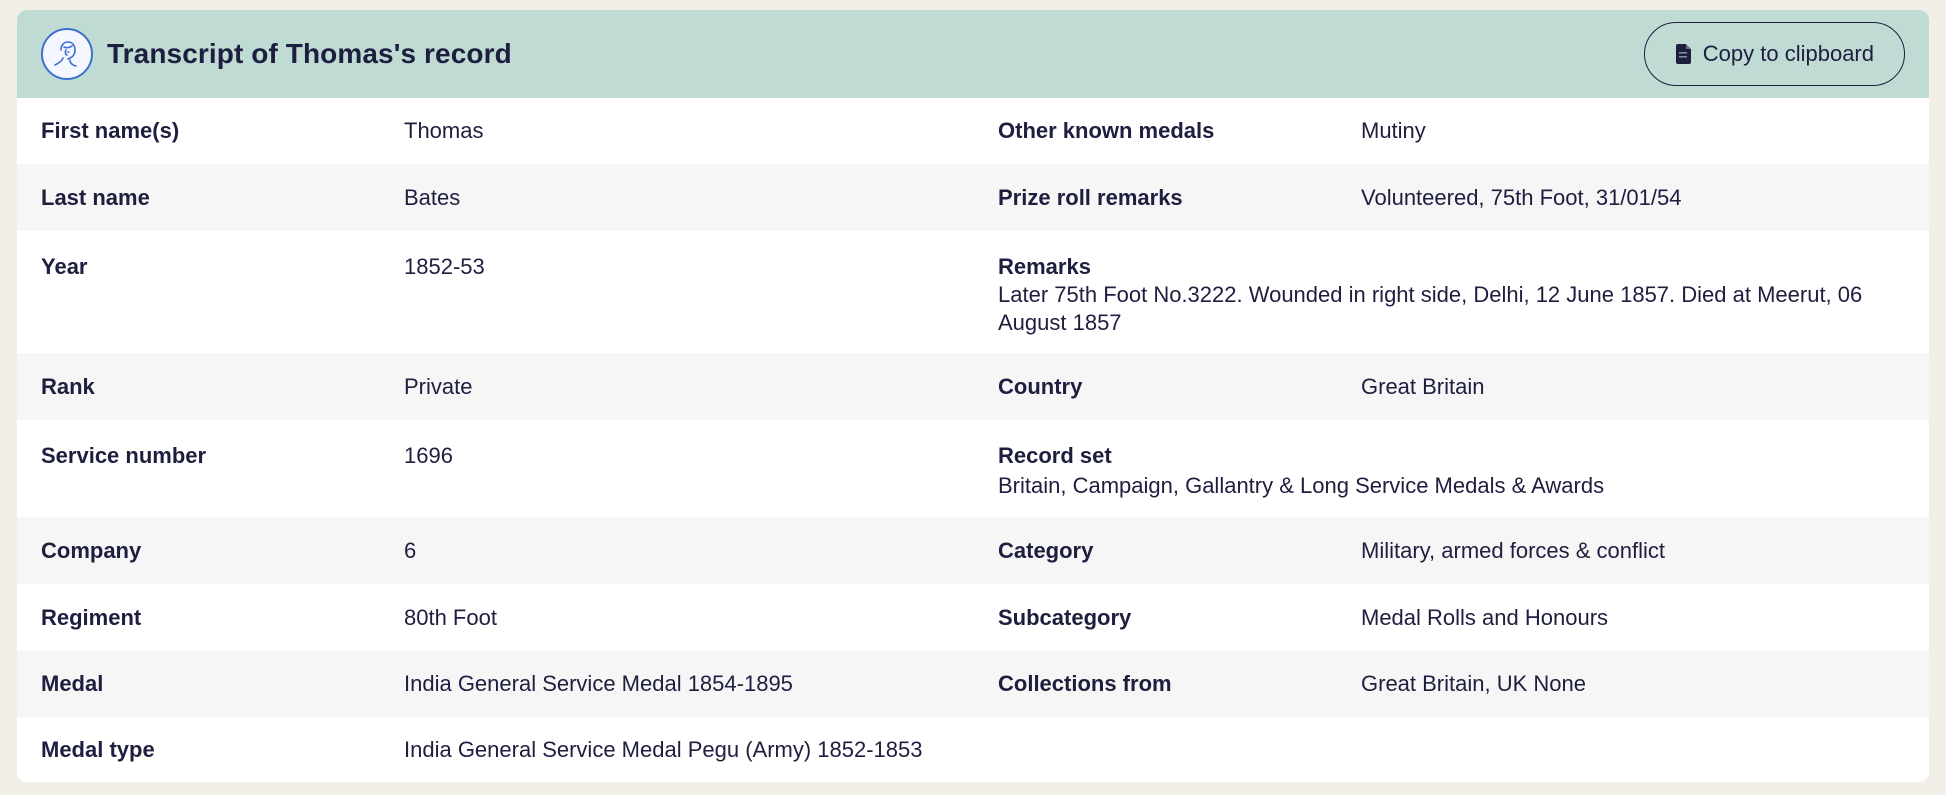 Image resolution: width=1946 pixels, height=795 pixels. What do you see at coordinates (973, 386) in the screenshot?
I see `table-row: Rank Private Country Great Britain` at bounding box center [973, 386].